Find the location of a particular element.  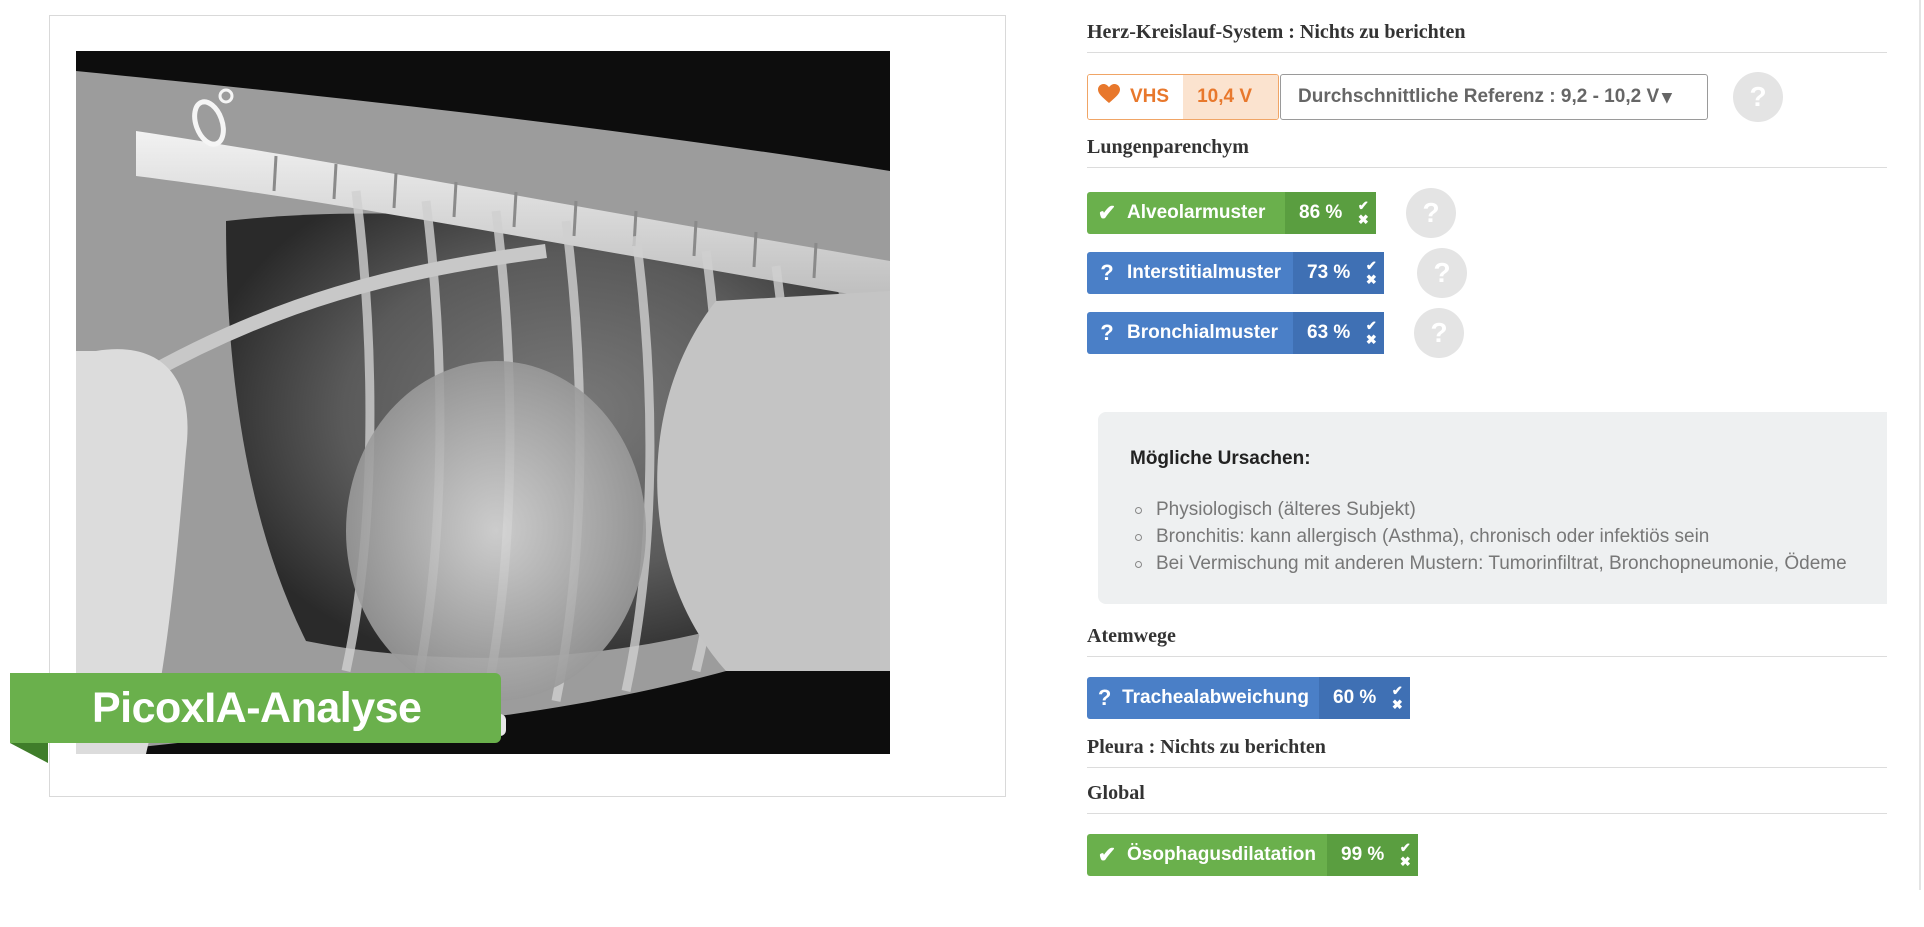

help-button-interstitial: ? is located at coordinates (1442, 273).